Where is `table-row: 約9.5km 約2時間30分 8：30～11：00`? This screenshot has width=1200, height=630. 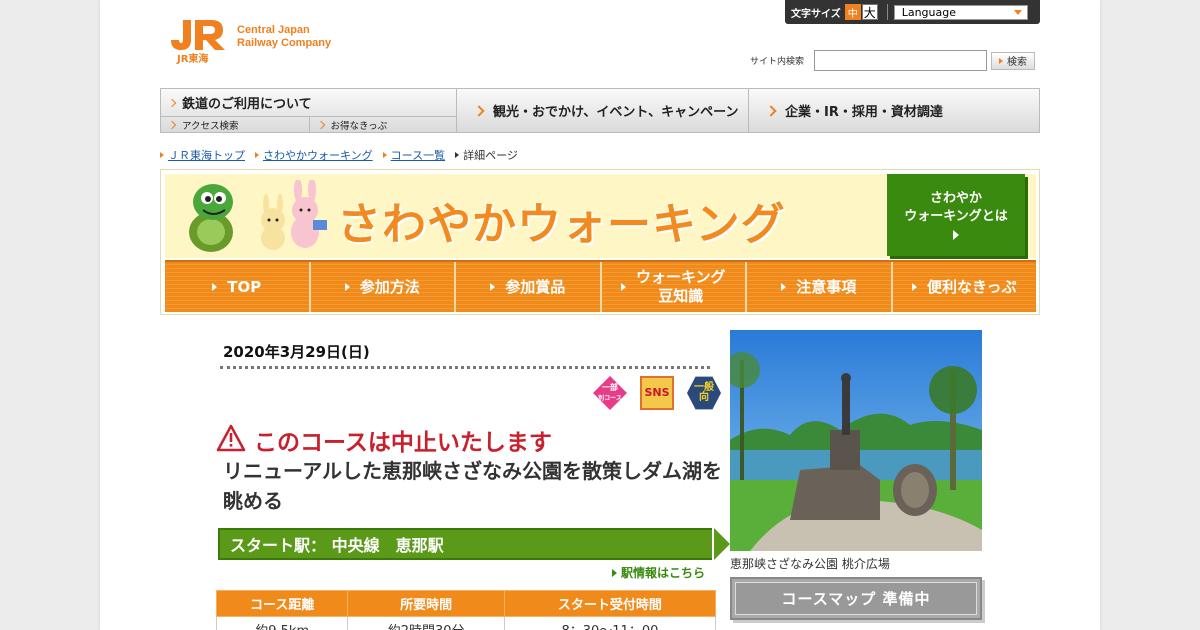 table-row: 約9.5km 約2時間30分 8：30～11：00 is located at coordinates (466, 623).